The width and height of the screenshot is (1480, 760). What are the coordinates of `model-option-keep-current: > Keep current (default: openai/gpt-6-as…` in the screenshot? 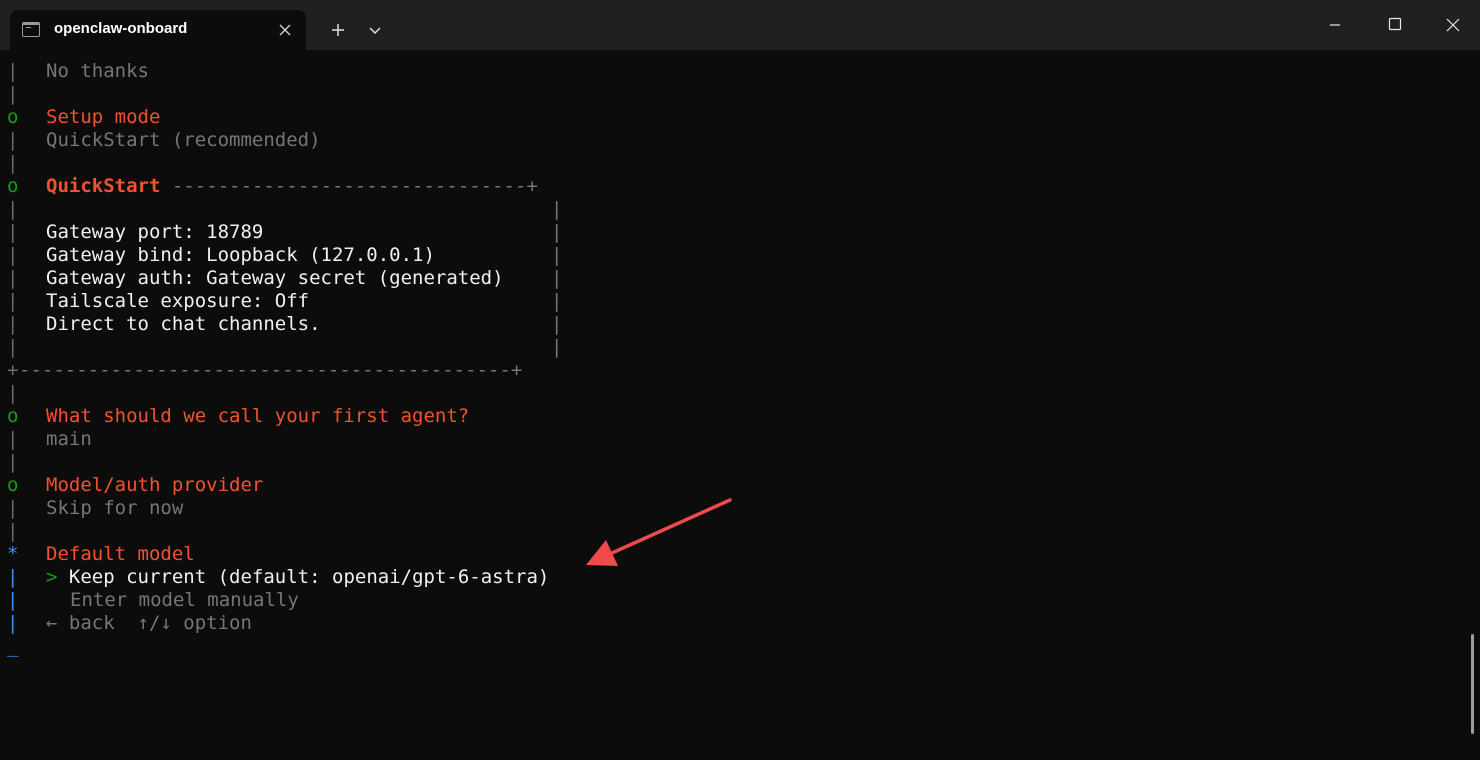 It's located at (297, 577).